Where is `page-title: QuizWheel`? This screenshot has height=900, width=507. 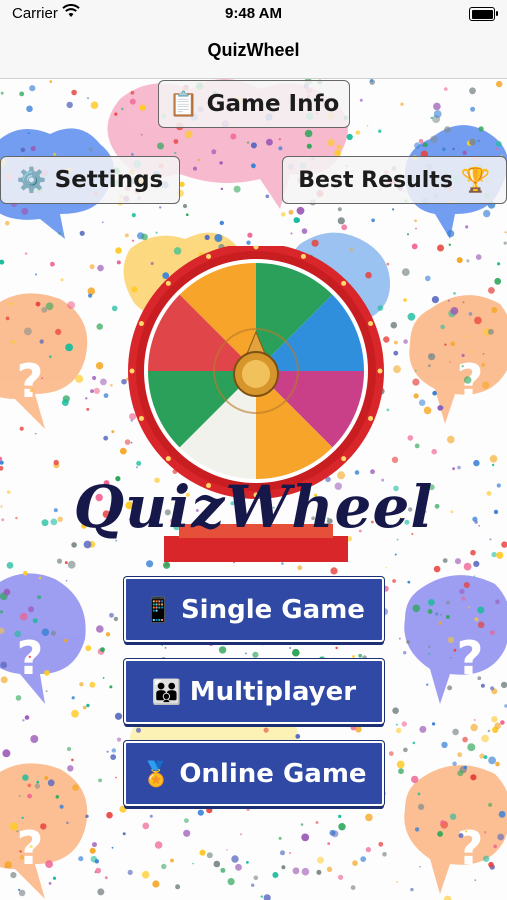 page-title: QuizWheel is located at coordinates (253, 50).